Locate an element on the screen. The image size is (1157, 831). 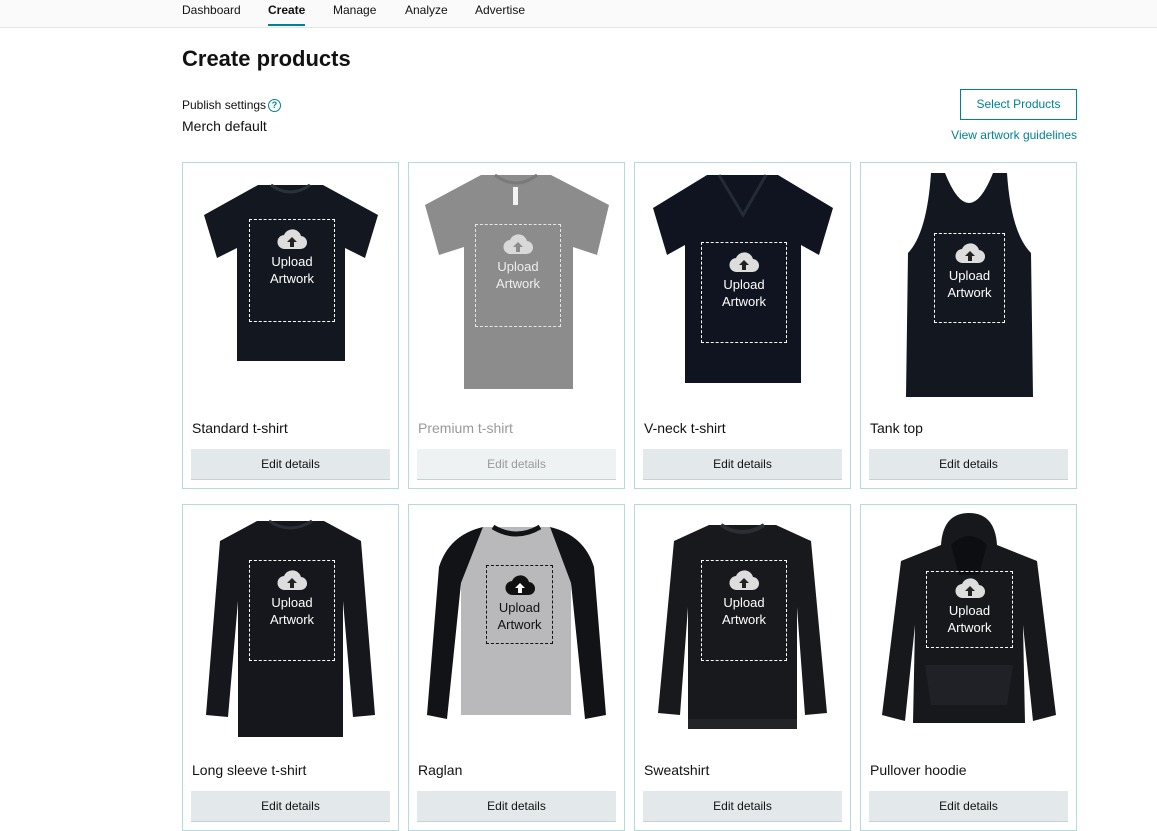
product-name: Sweatshirt is located at coordinates (677, 770).